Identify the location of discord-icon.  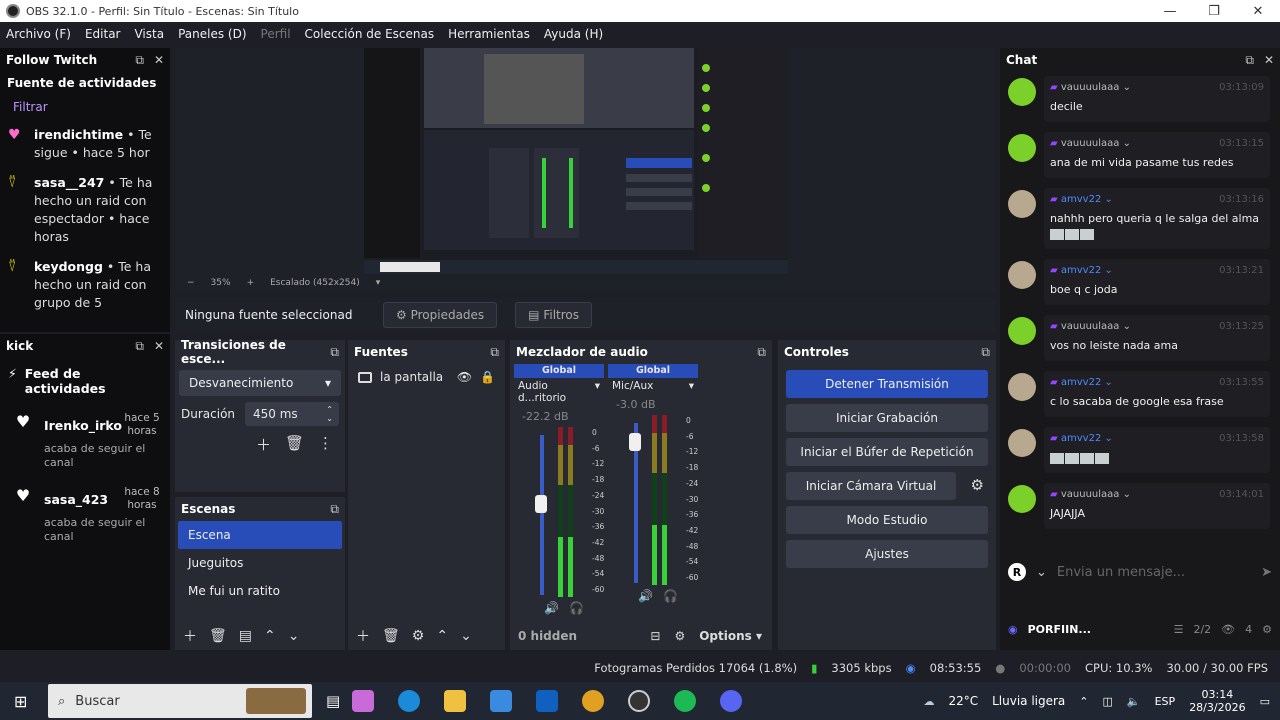
(731, 701).